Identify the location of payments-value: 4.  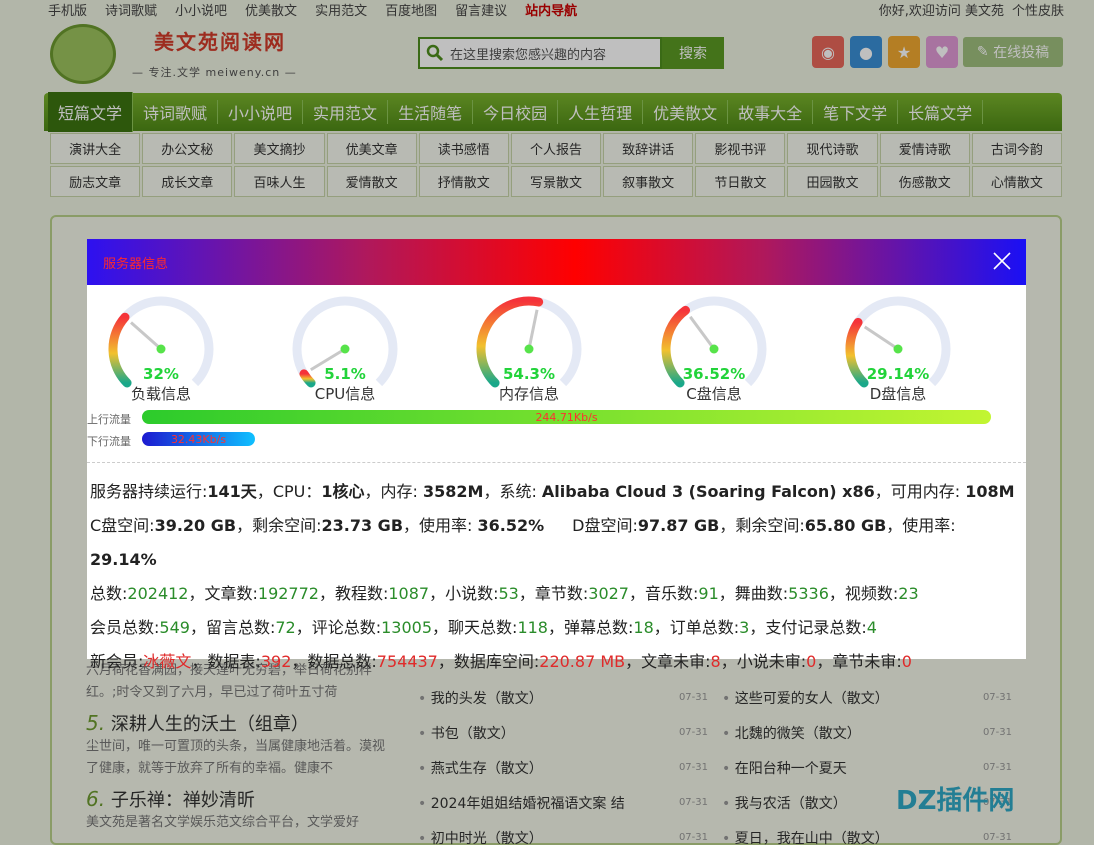
(871, 627).